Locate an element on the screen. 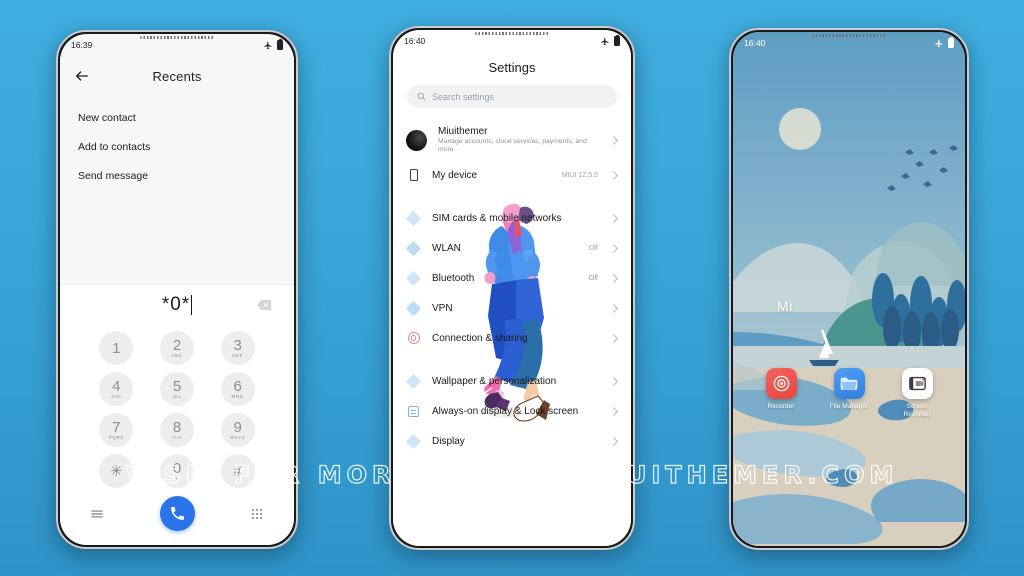 The width and height of the screenshot is (1024, 576). row-label: My device is located at coordinates (455, 175).